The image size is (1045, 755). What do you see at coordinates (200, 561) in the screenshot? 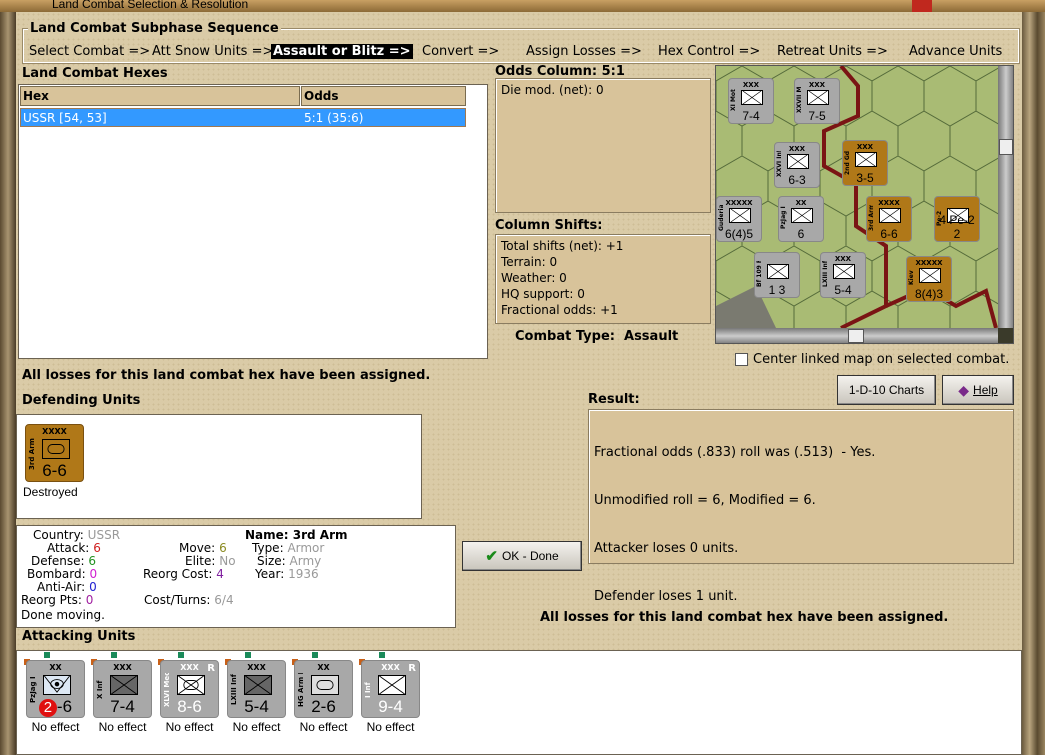
I see `elite-label: Elite:` at bounding box center [200, 561].